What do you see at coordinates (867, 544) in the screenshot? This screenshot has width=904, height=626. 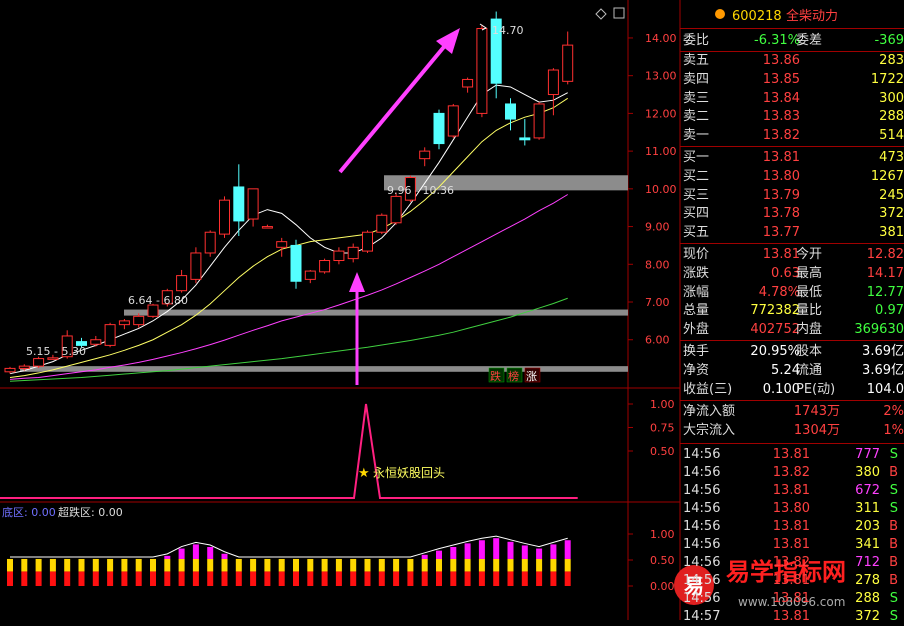 I see `tick-volume: 341` at bounding box center [867, 544].